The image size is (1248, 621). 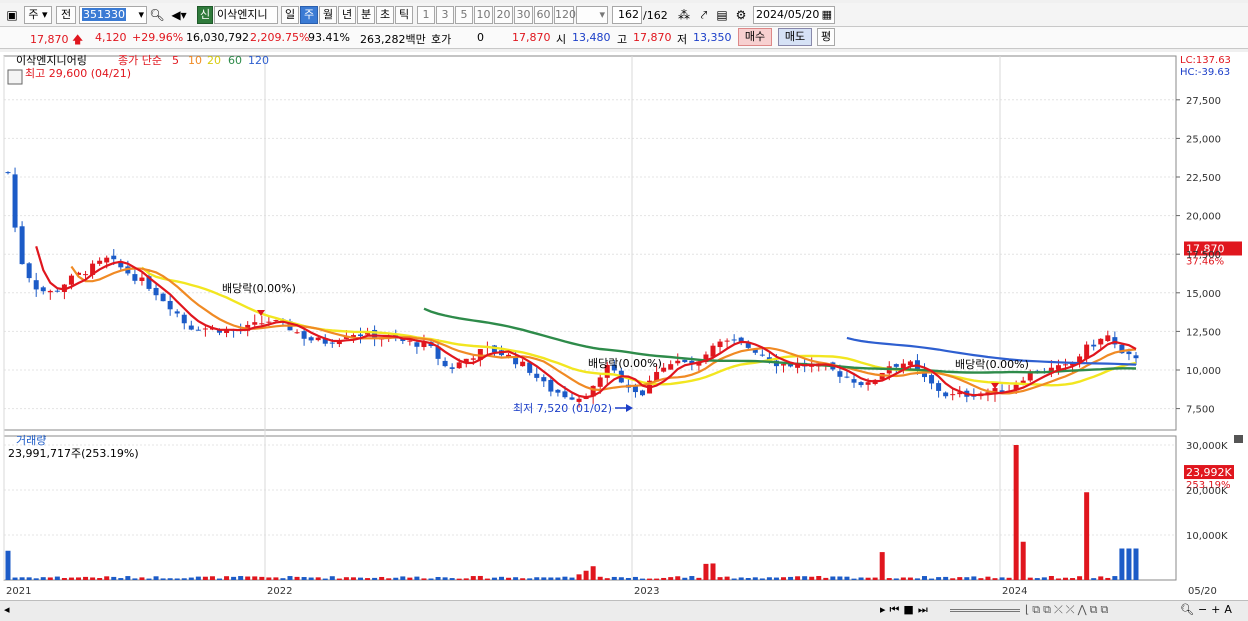 I want to click on buy-button: 매수, so click(x=755, y=37).